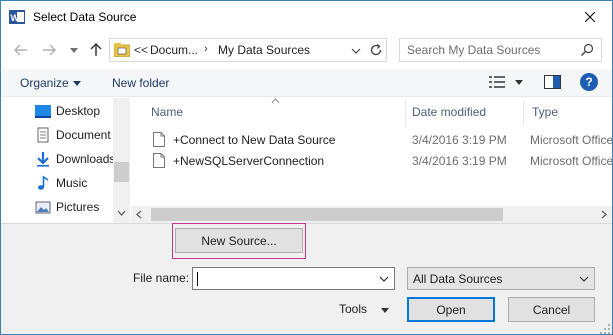 The image size is (613, 335). Describe the element at coordinates (293, 278) in the screenshot. I see `file-name-field` at that location.